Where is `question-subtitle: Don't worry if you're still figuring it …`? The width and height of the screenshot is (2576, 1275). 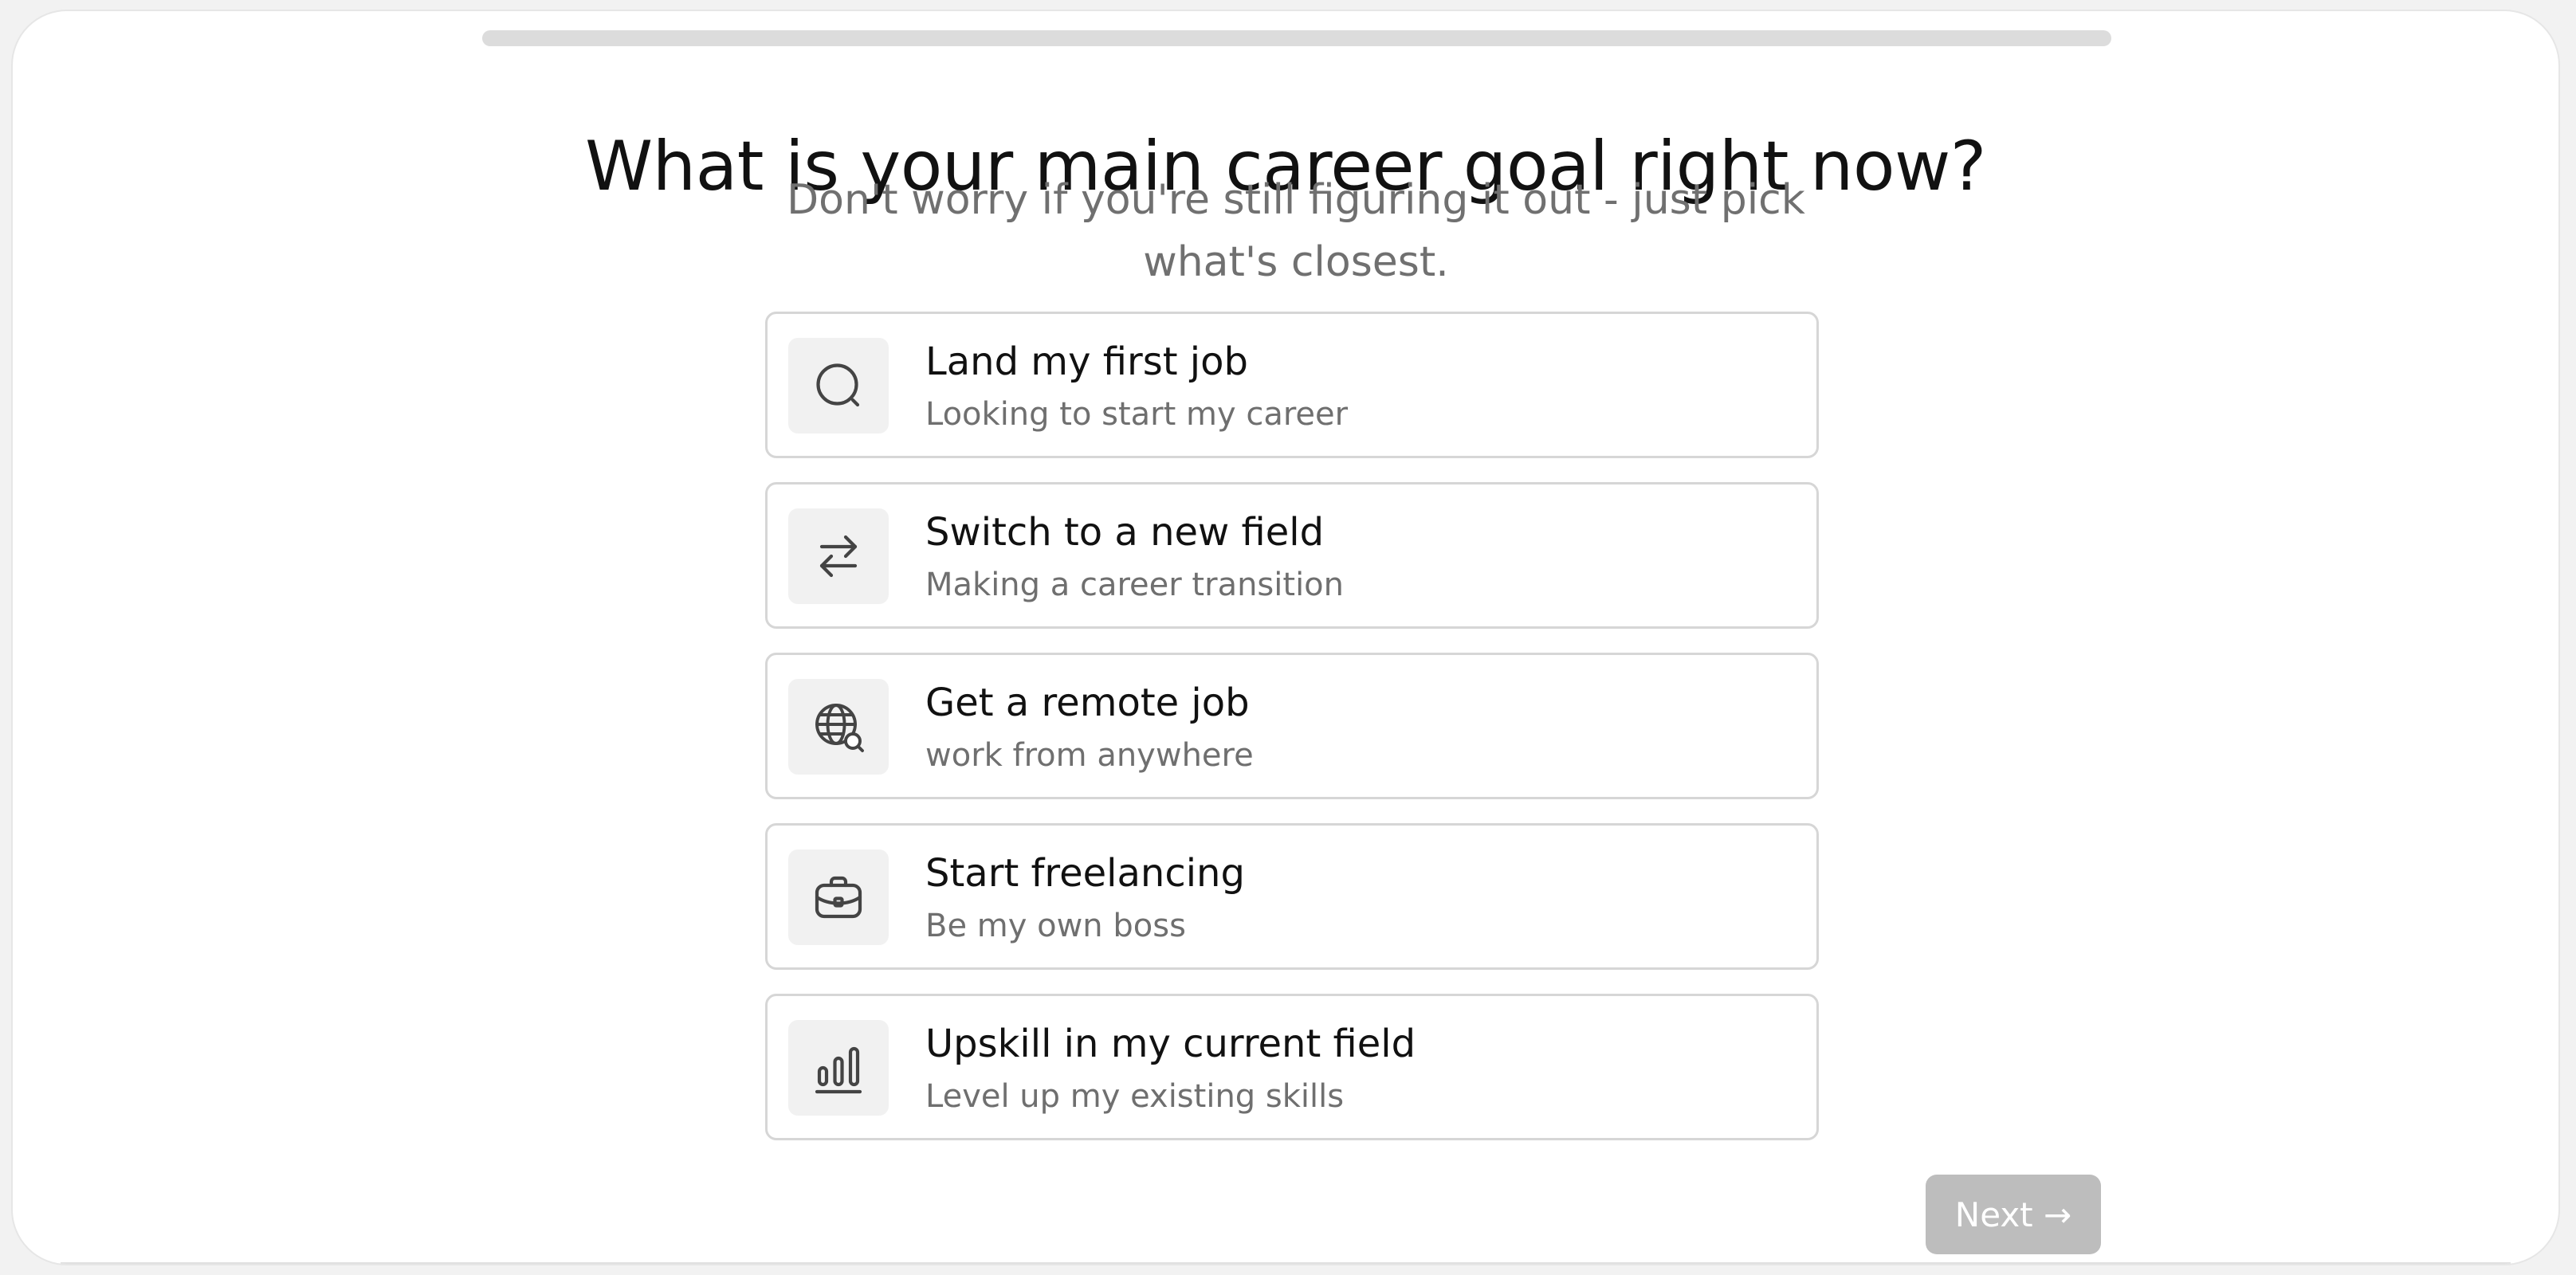 question-subtitle: Don't worry if you're still figuring it … is located at coordinates (1296, 231).